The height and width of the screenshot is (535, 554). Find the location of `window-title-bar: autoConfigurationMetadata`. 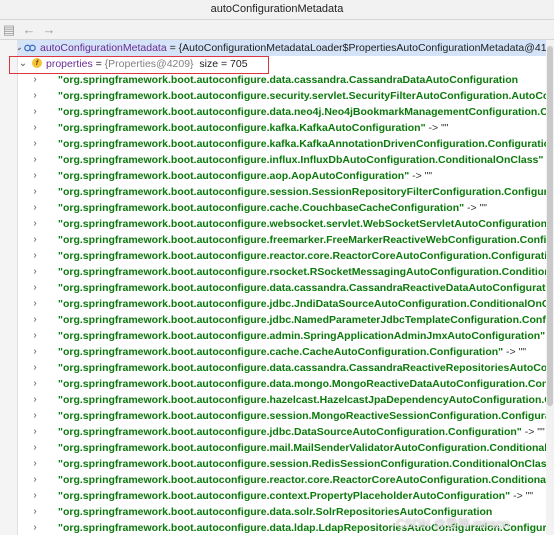

window-title-bar: autoConfigurationMetadata is located at coordinates (277, 10).